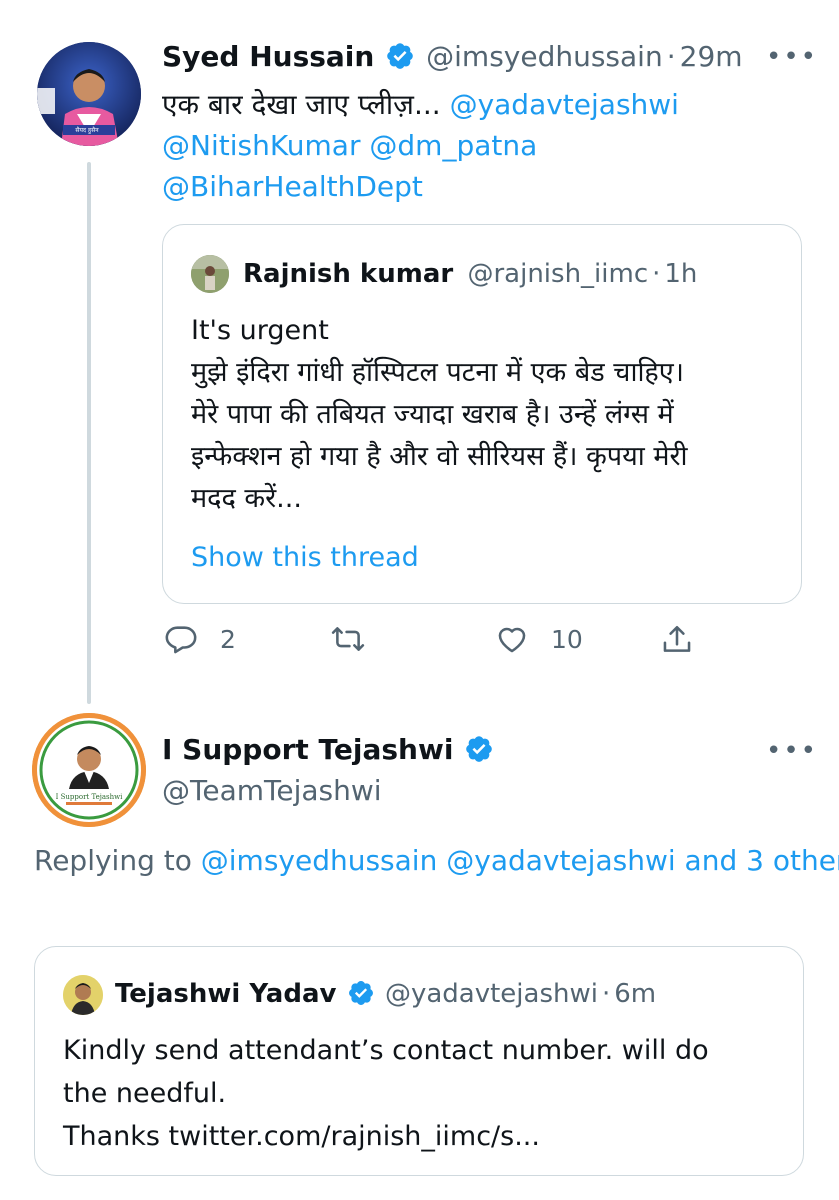 The width and height of the screenshot is (839, 1200). Describe the element at coordinates (228, 639) in the screenshot. I see `reply-count: 2` at that location.